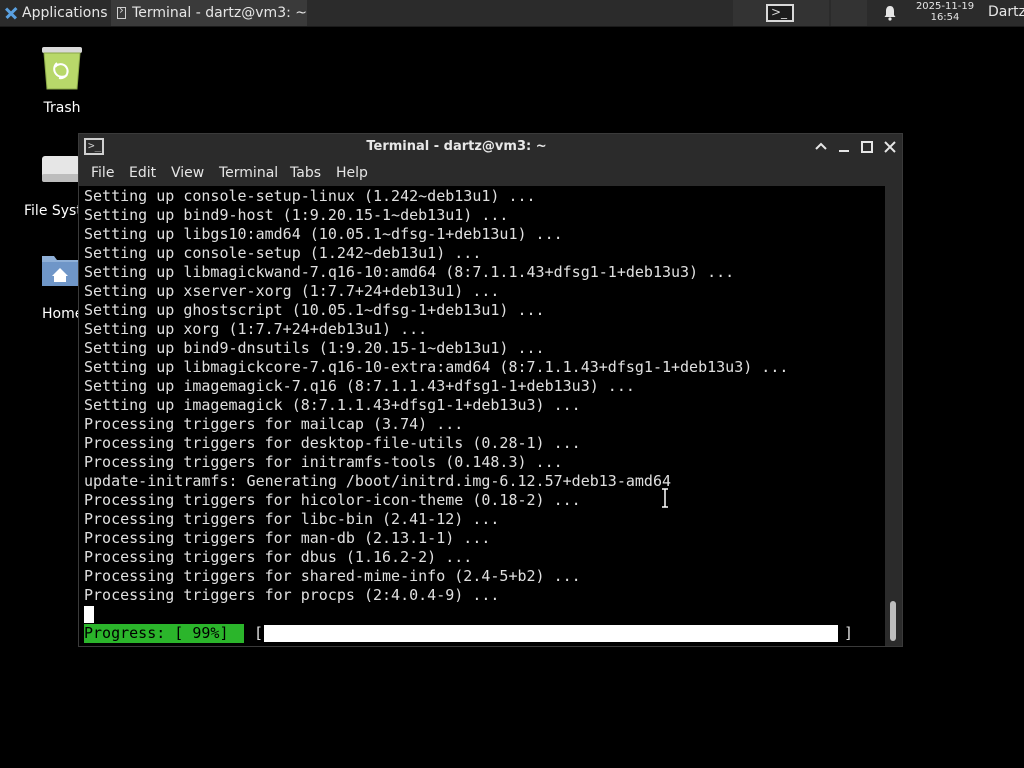 The height and width of the screenshot is (768, 1024). Describe the element at coordinates (945, 17) in the screenshot. I see `clock-time: 16:54` at that location.